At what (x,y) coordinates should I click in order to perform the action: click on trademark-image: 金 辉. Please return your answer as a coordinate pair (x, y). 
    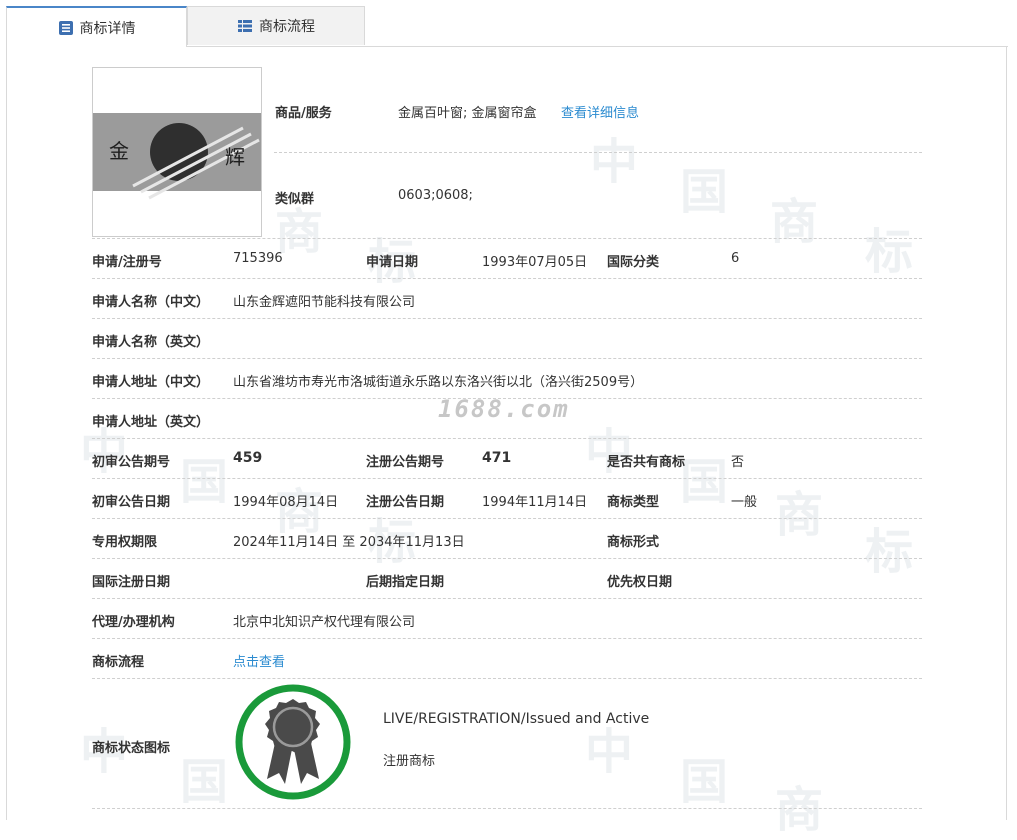
    Looking at the image, I should click on (177, 152).